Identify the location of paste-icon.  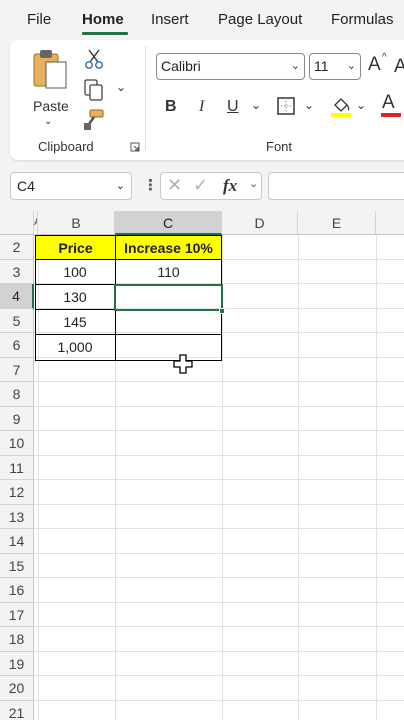
(50, 69).